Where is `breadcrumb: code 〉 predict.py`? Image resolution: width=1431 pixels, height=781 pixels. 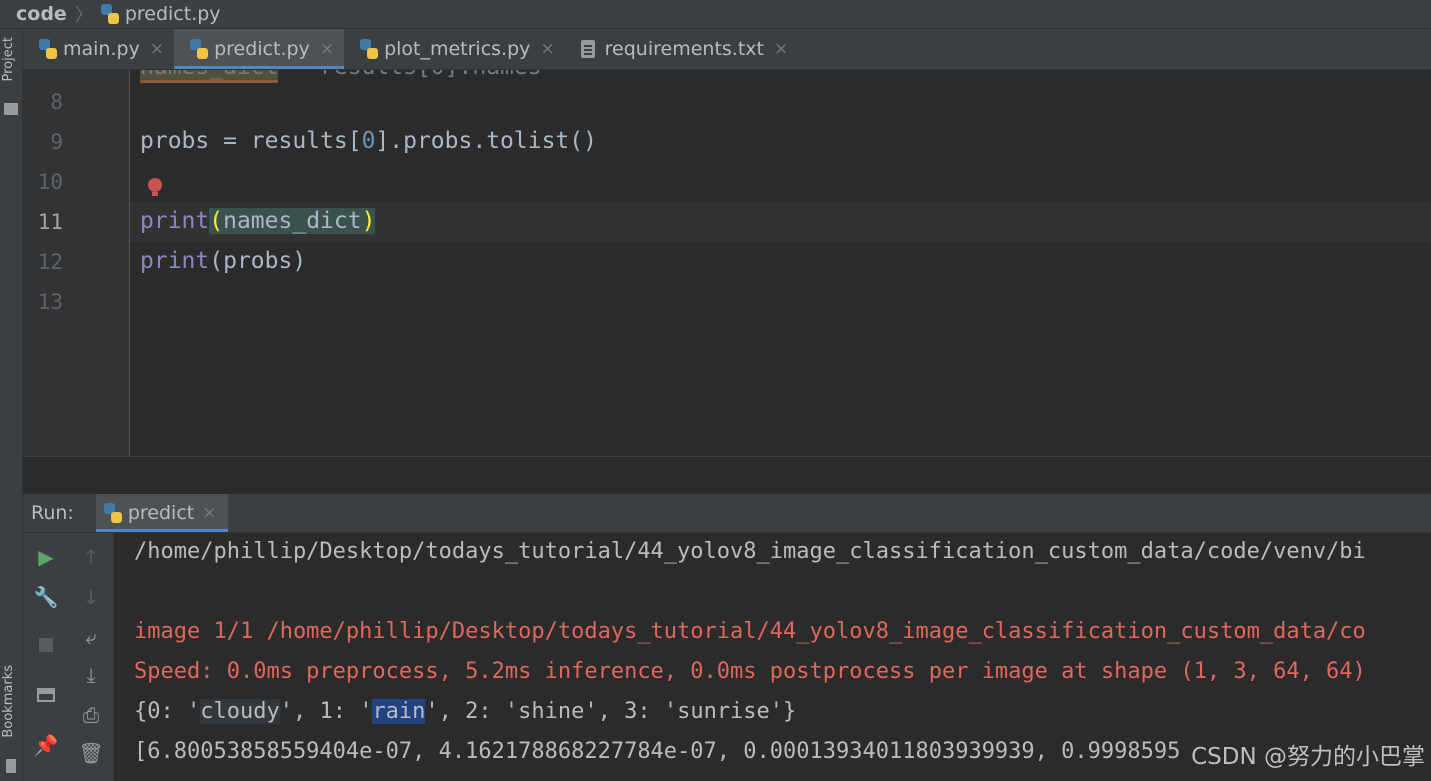
breadcrumb: code 〉 predict.py is located at coordinates (715, 14).